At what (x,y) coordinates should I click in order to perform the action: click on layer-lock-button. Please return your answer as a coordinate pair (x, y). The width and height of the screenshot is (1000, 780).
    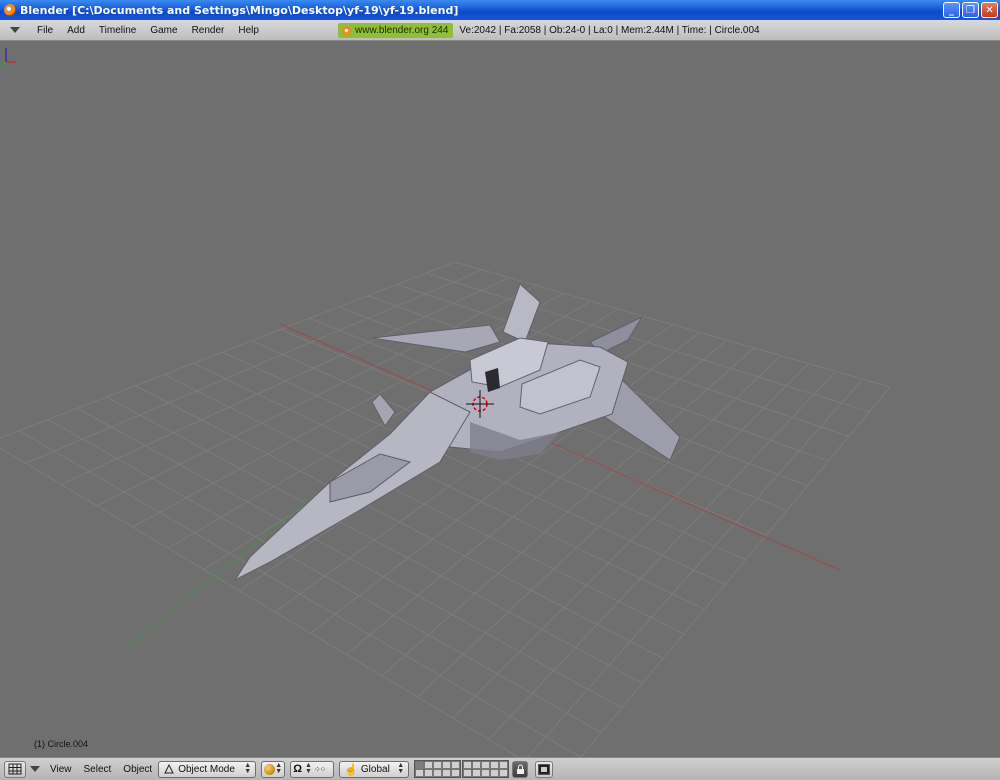
    Looking at the image, I should click on (520, 769).